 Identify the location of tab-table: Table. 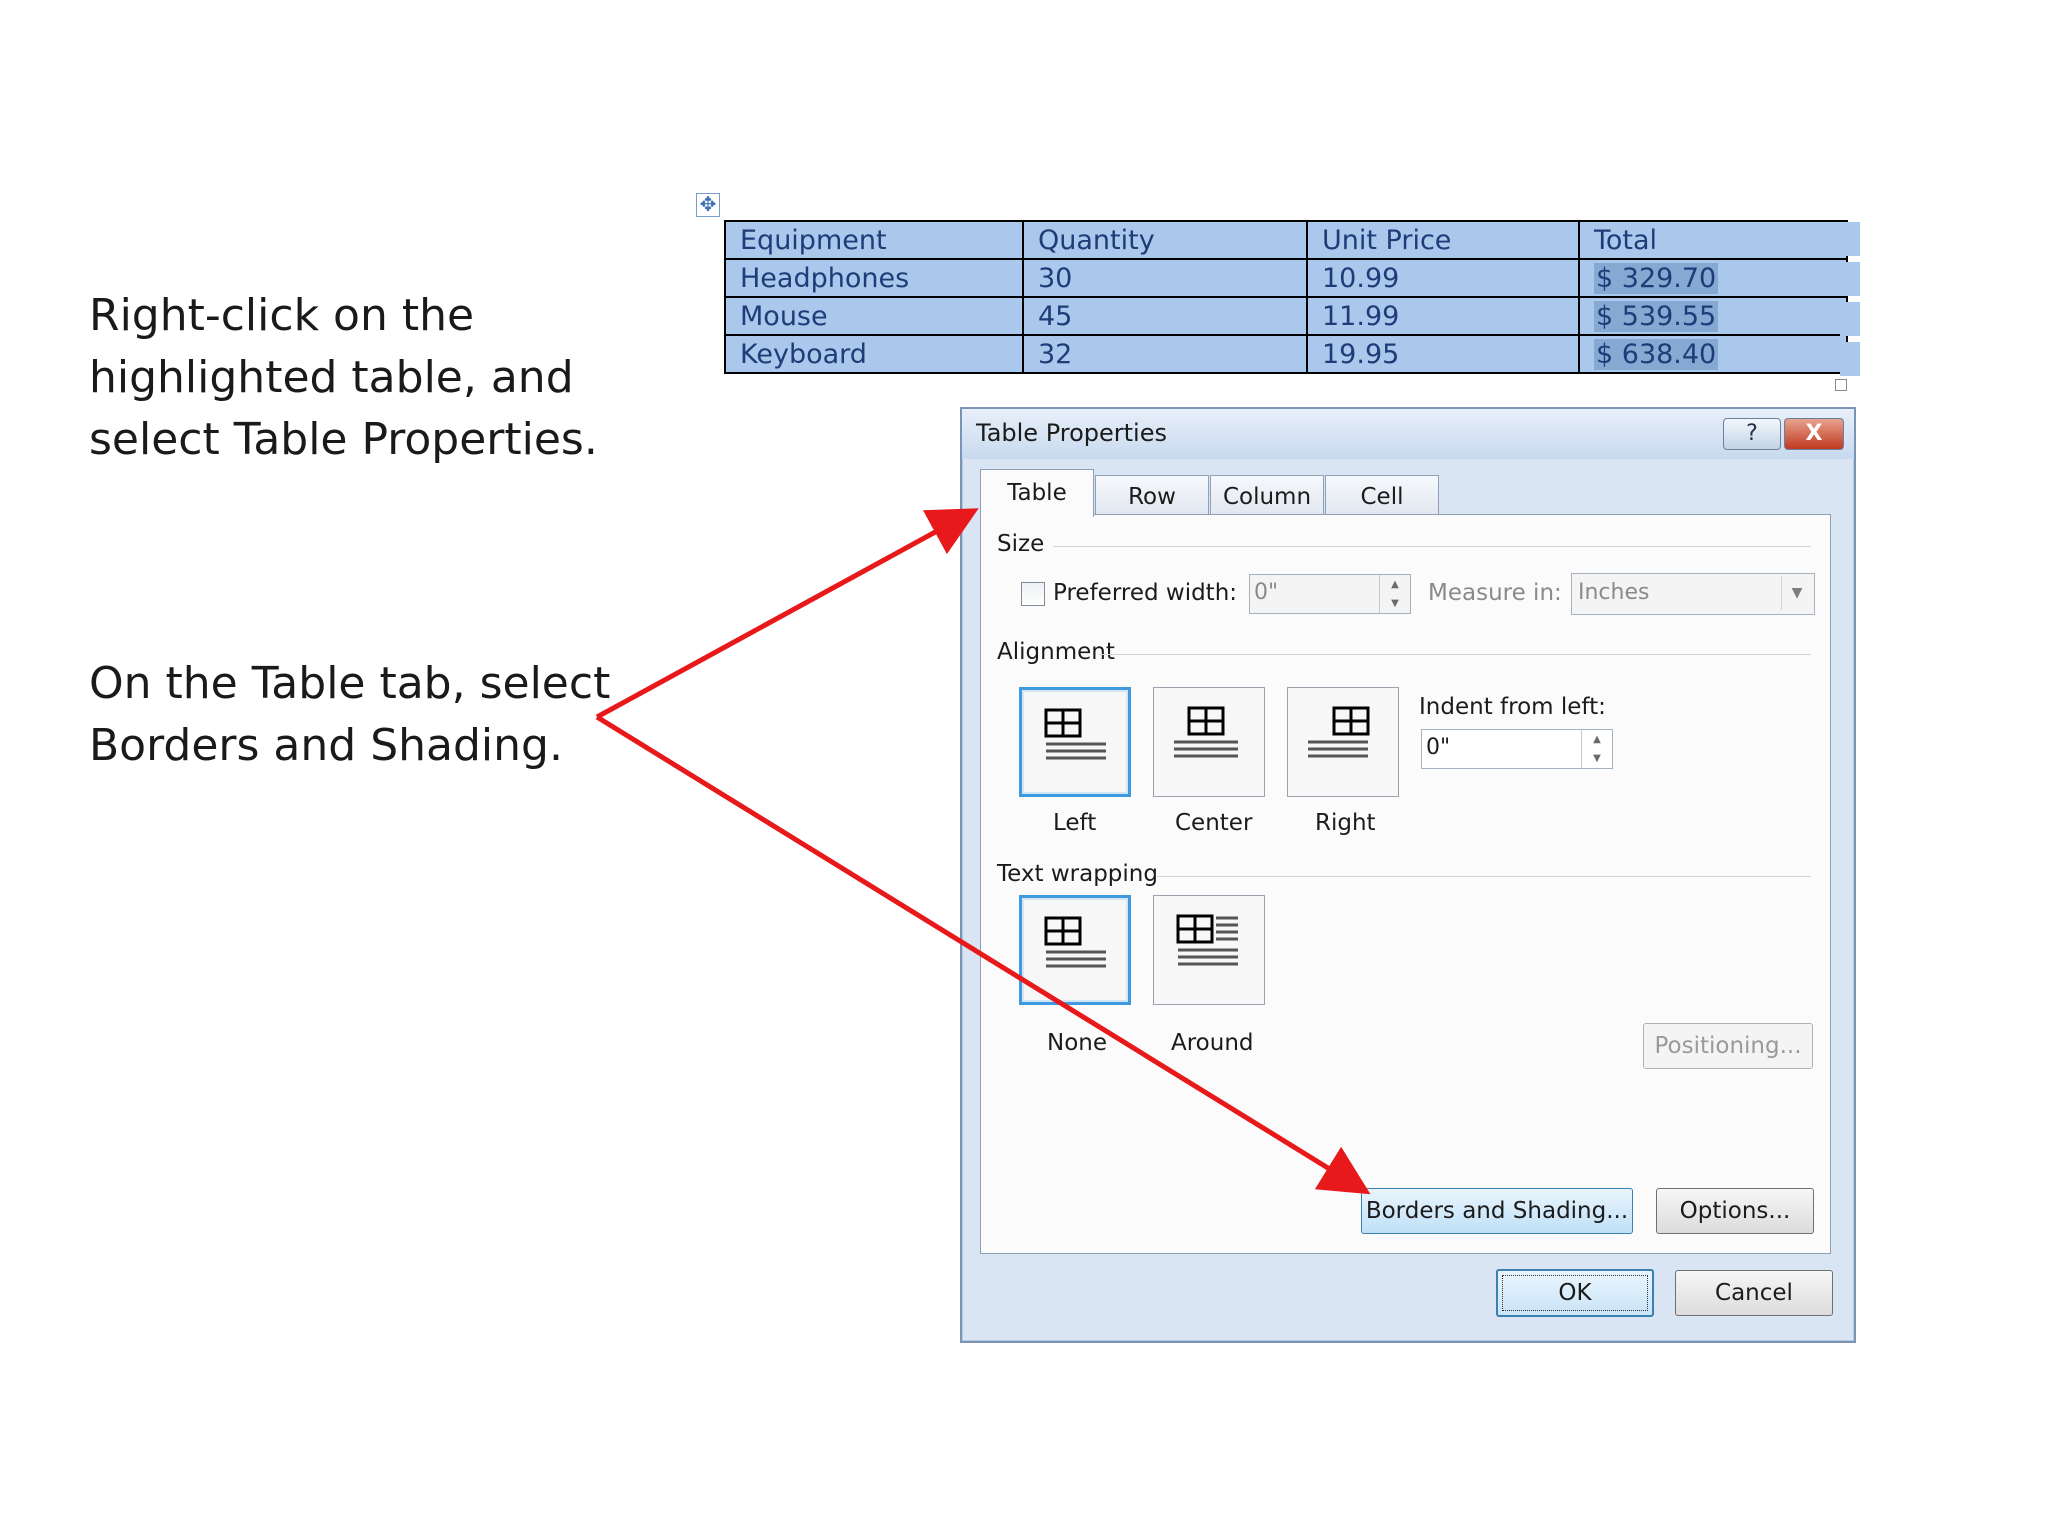
(1037, 493).